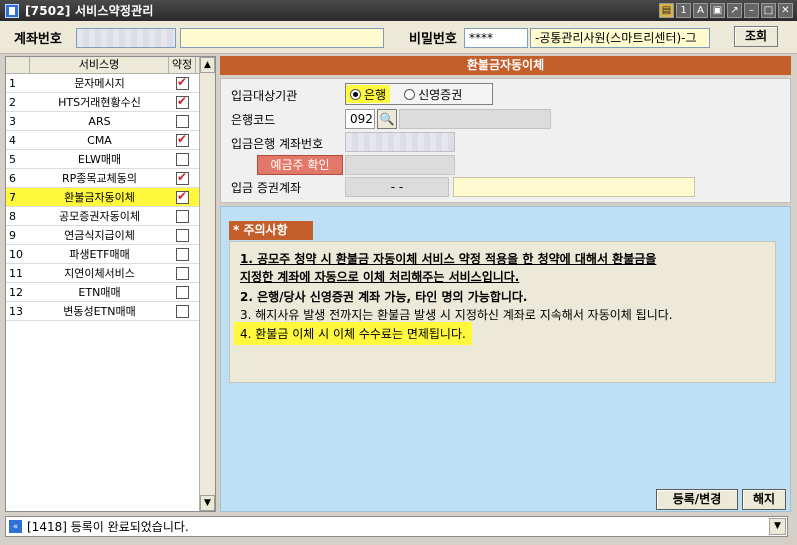 The width and height of the screenshot is (797, 545). I want to click on password-label: 비밀번호, so click(433, 39).